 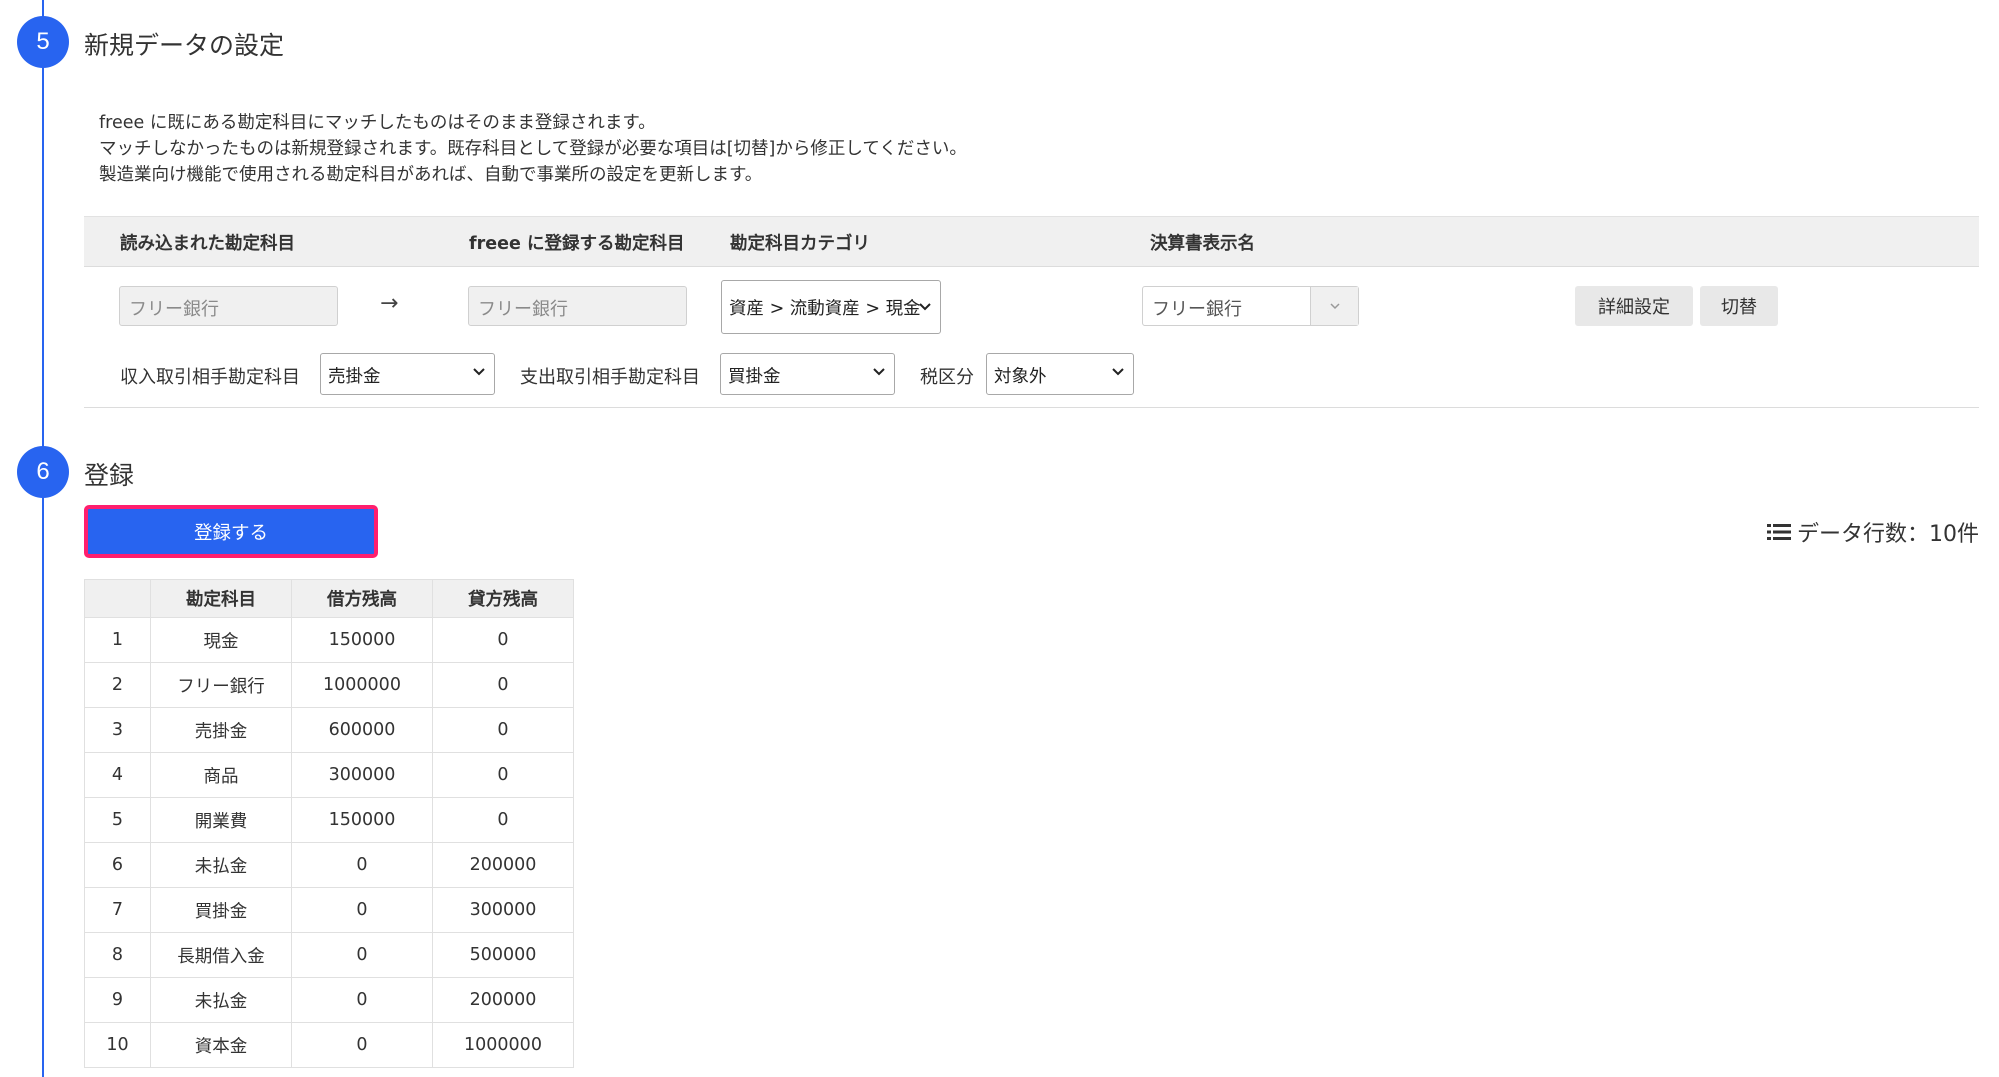 I want to click on list-icon, so click(x=1779, y=532).